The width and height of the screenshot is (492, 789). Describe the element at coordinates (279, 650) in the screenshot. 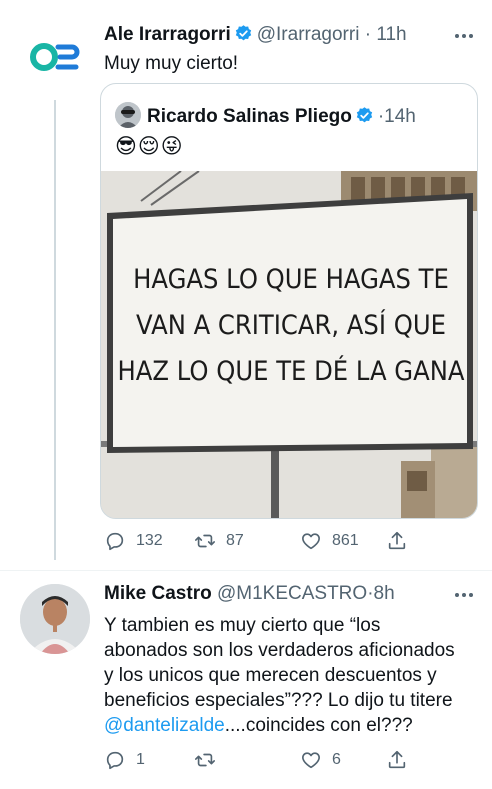

I see `tweet-text-line: abonados son los verdaderos aficionados` at that location.